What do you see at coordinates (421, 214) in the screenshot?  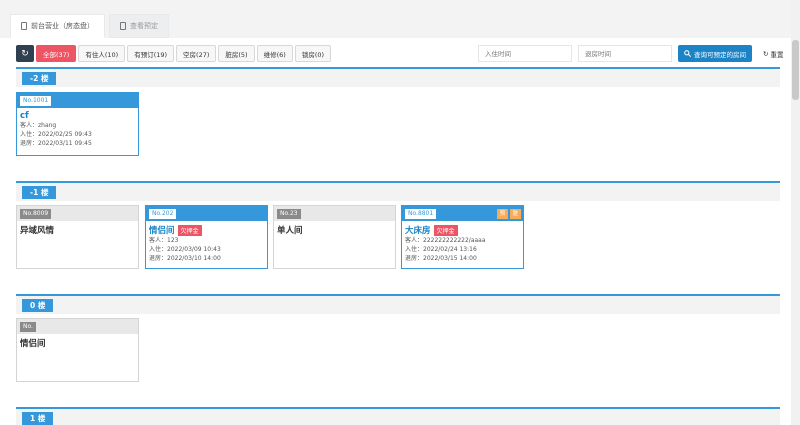 I see `room-number: No.8801` at bounding box center [421, 214].